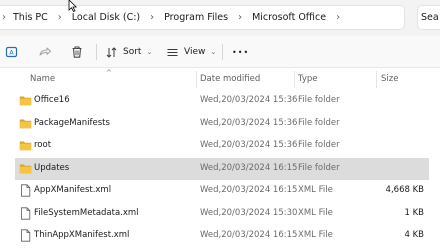  I want to click on breadcrumb-program-files: Program Files, so click(196, 17).